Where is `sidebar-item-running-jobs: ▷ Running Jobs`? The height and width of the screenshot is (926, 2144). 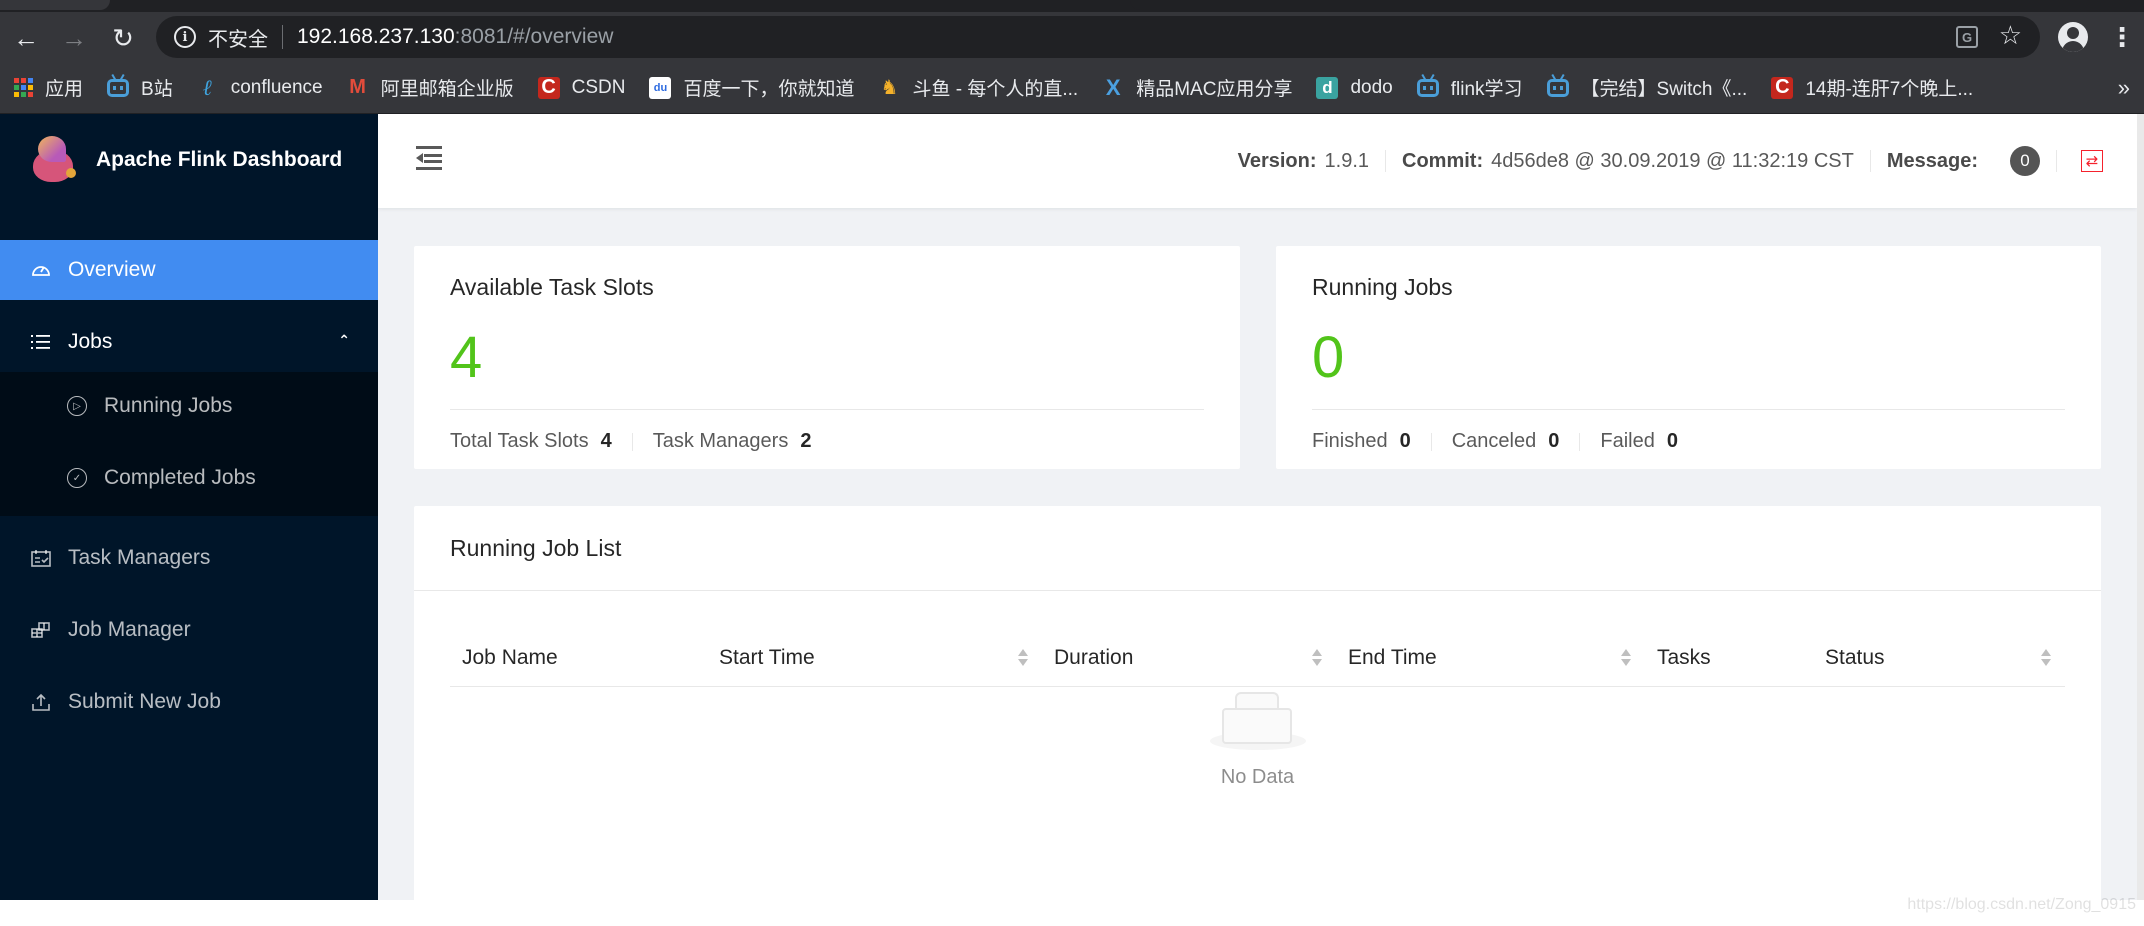
sidebar-item-running-jobs: ▷ Running Jobs is located at coordinates (189, 406).